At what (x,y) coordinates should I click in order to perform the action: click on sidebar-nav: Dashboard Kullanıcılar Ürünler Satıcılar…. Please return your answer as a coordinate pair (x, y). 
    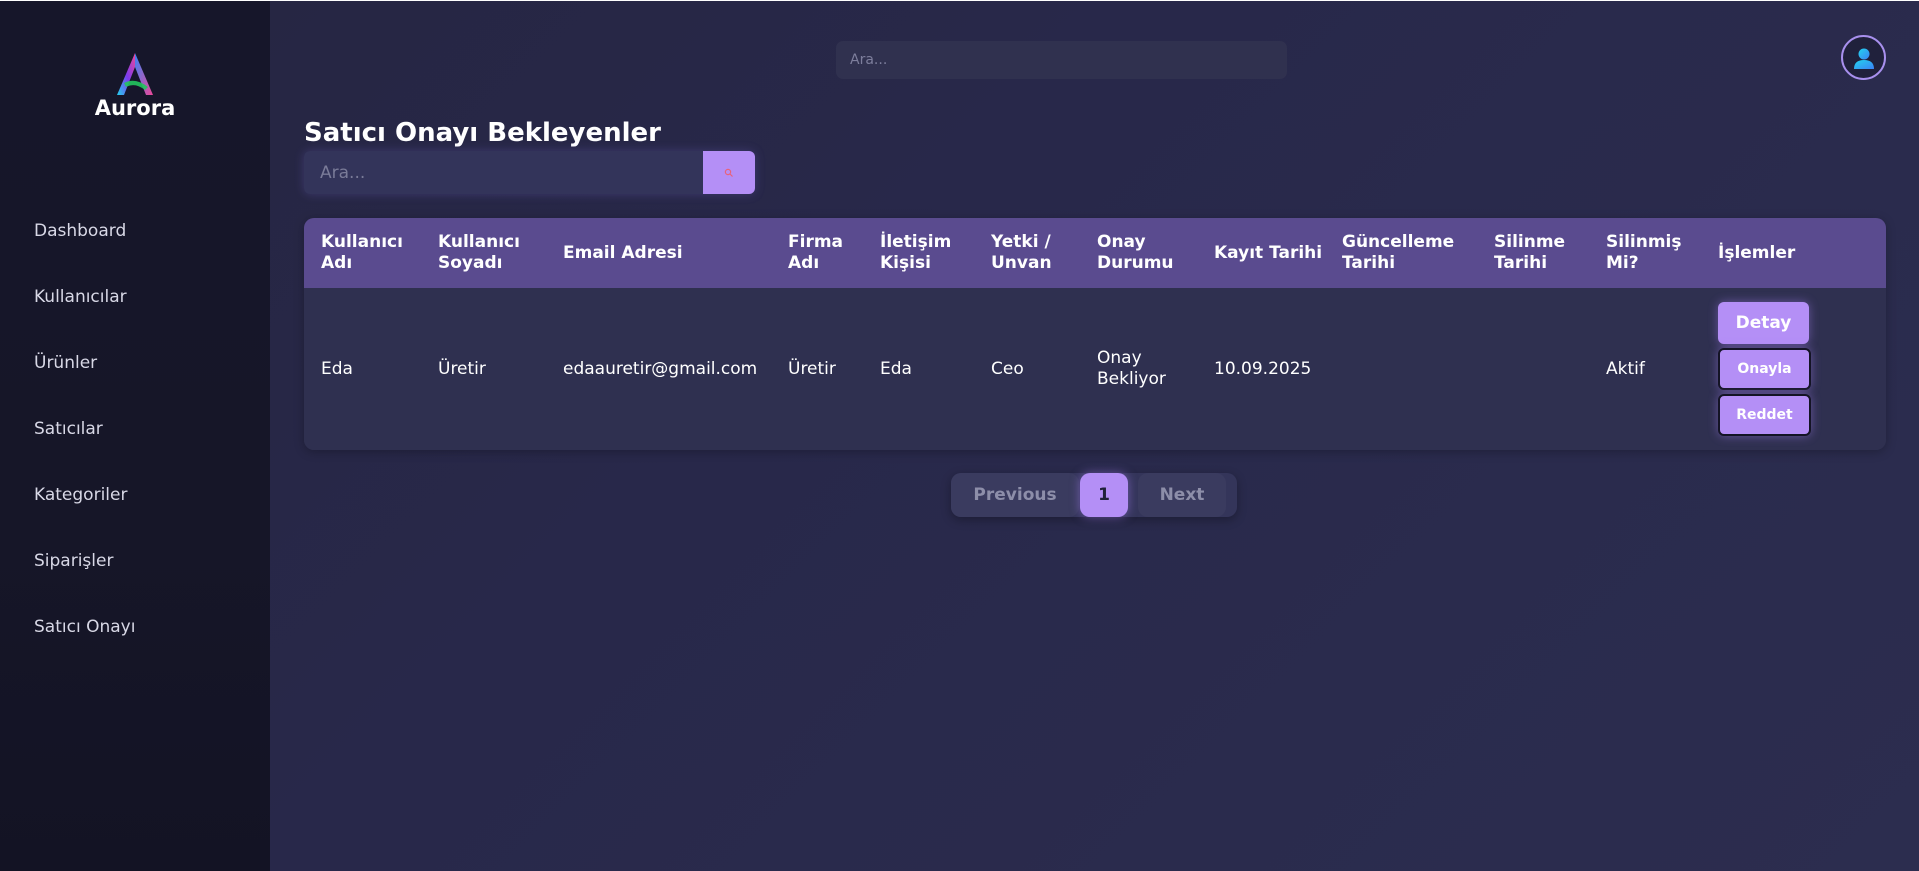
    Looking at the image, I should click on (84, 447).